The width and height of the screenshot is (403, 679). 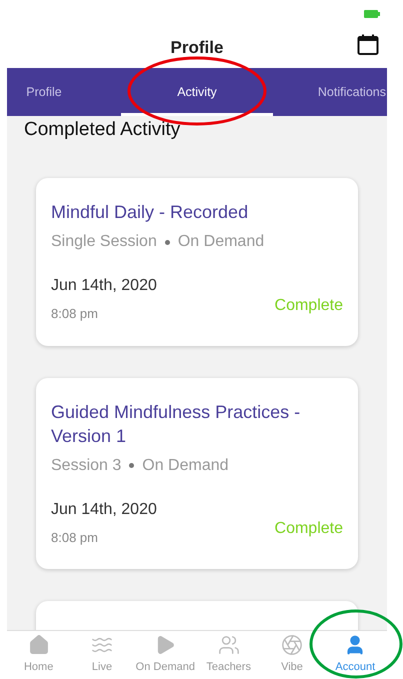 I want to click on calendar-icon, so click(x=368, y=45).